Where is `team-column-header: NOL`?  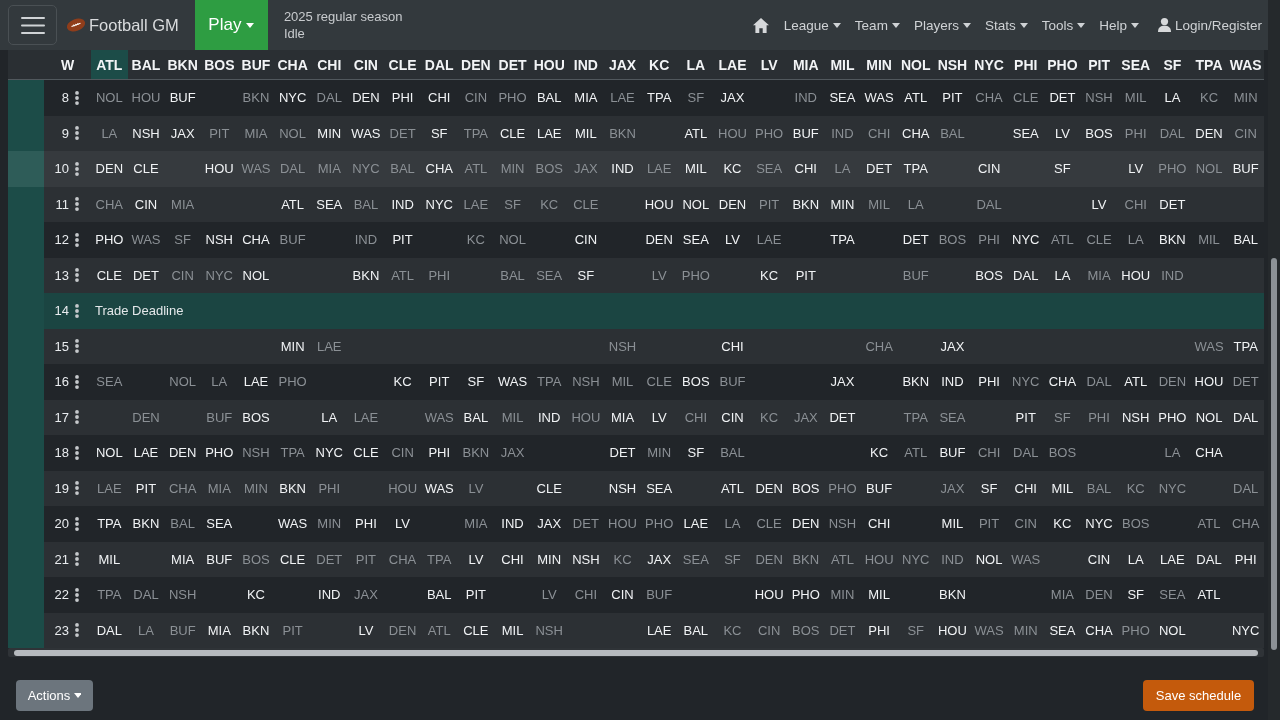 team-column-header: NOL is located at coordinates (916, 65).